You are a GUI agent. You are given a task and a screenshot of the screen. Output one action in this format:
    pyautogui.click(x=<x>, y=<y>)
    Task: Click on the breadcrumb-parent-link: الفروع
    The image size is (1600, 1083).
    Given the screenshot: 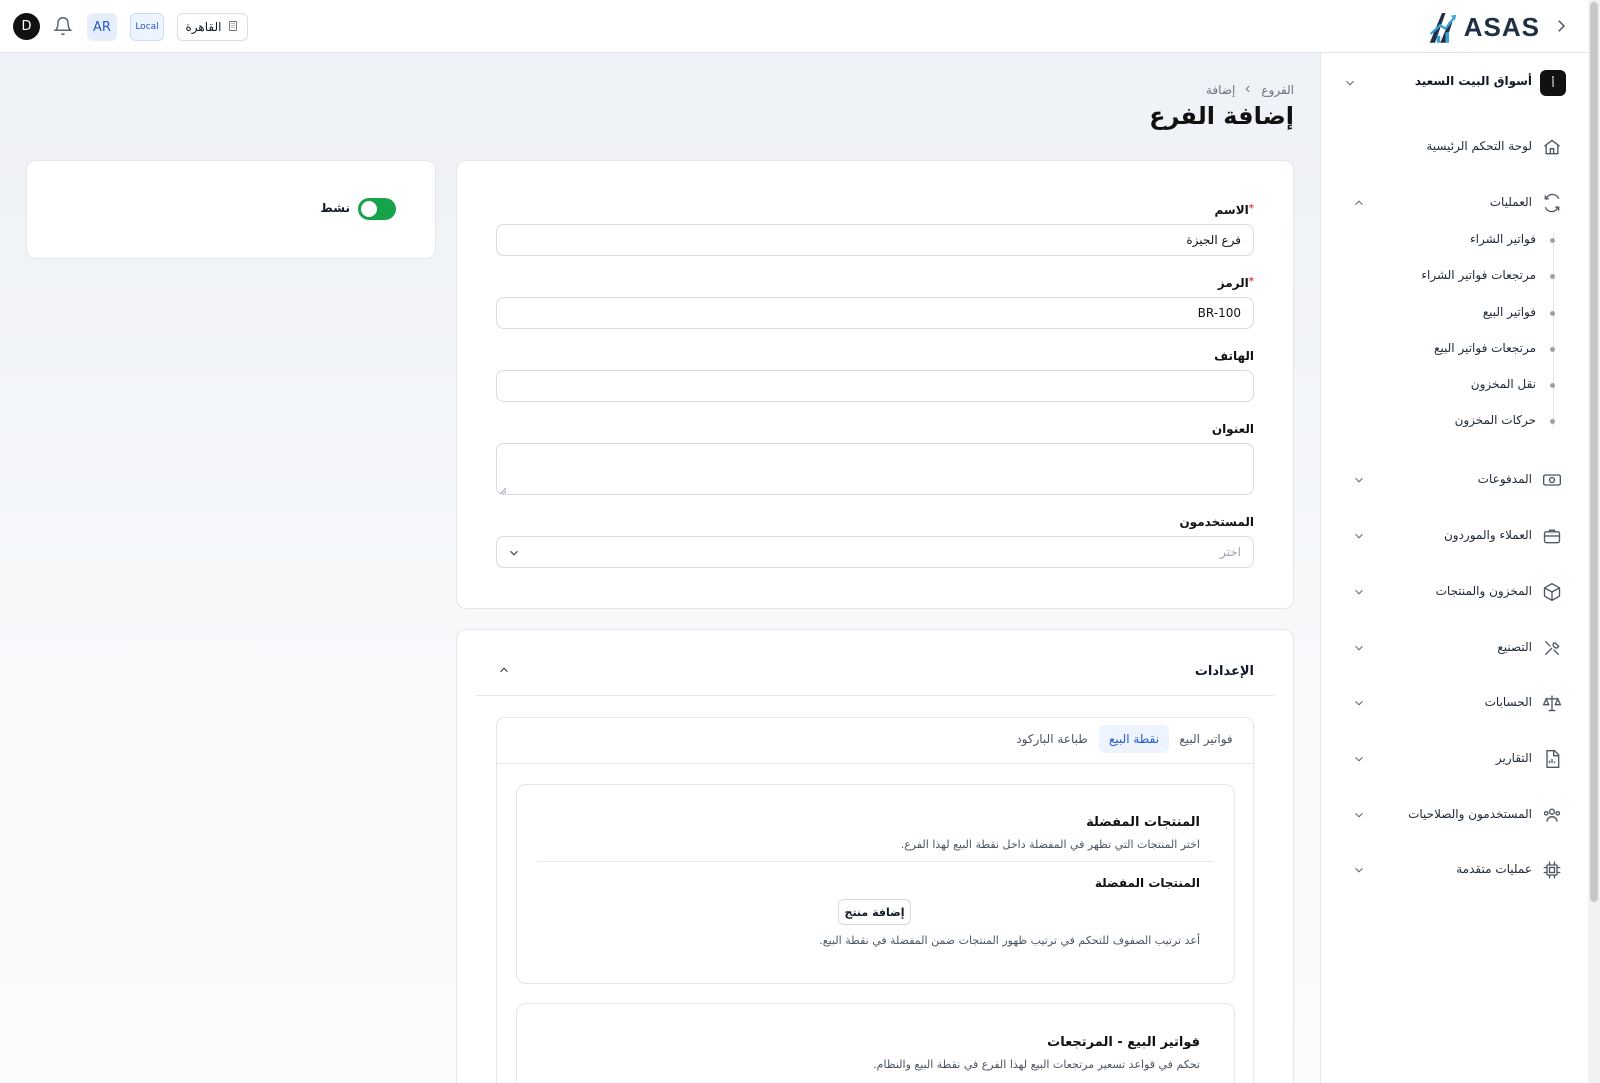 What is the action you would take?
    pyautogui.click(x=1277, y=90)
    